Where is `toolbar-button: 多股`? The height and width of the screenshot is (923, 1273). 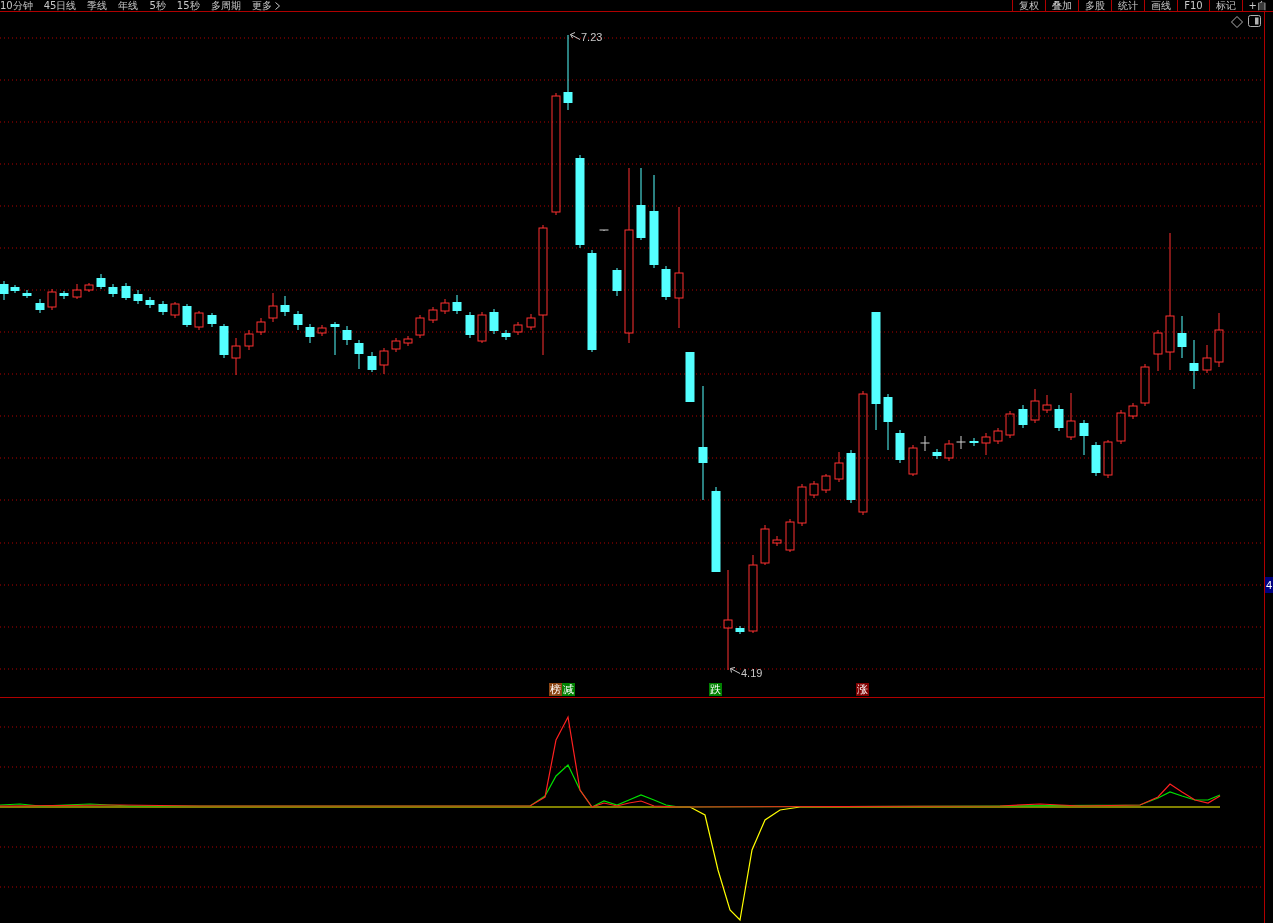
toolbar-button: 多股 is located at coordinates (1095, 5).